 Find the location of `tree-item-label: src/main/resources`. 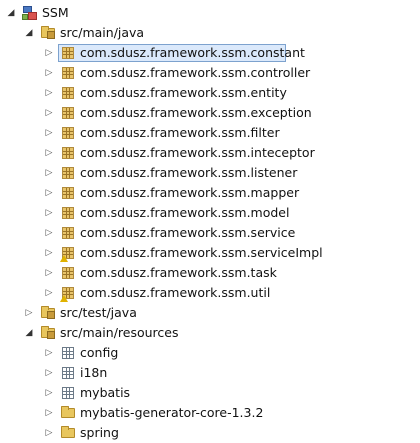

tree-item-label: src/main/resources is located at coordinates (119, 332).